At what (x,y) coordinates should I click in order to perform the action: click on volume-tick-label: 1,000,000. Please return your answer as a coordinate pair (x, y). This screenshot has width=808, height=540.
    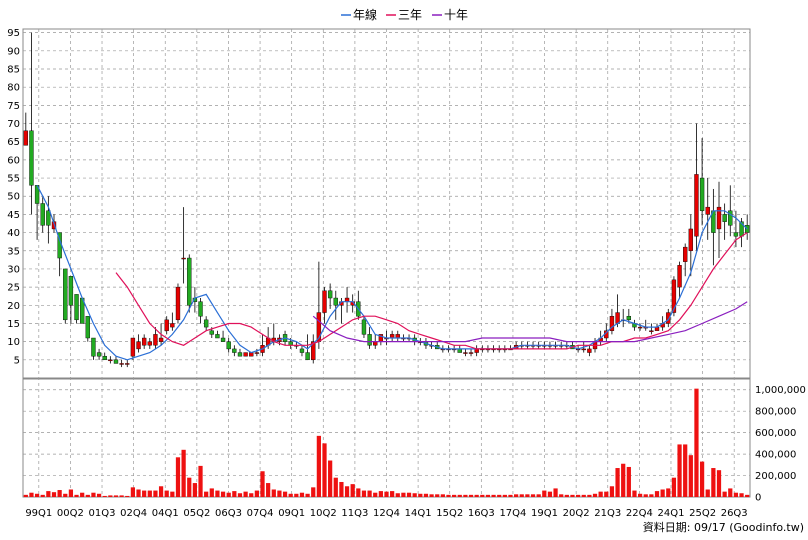
    Looking at the image, I should click on (780, 390).